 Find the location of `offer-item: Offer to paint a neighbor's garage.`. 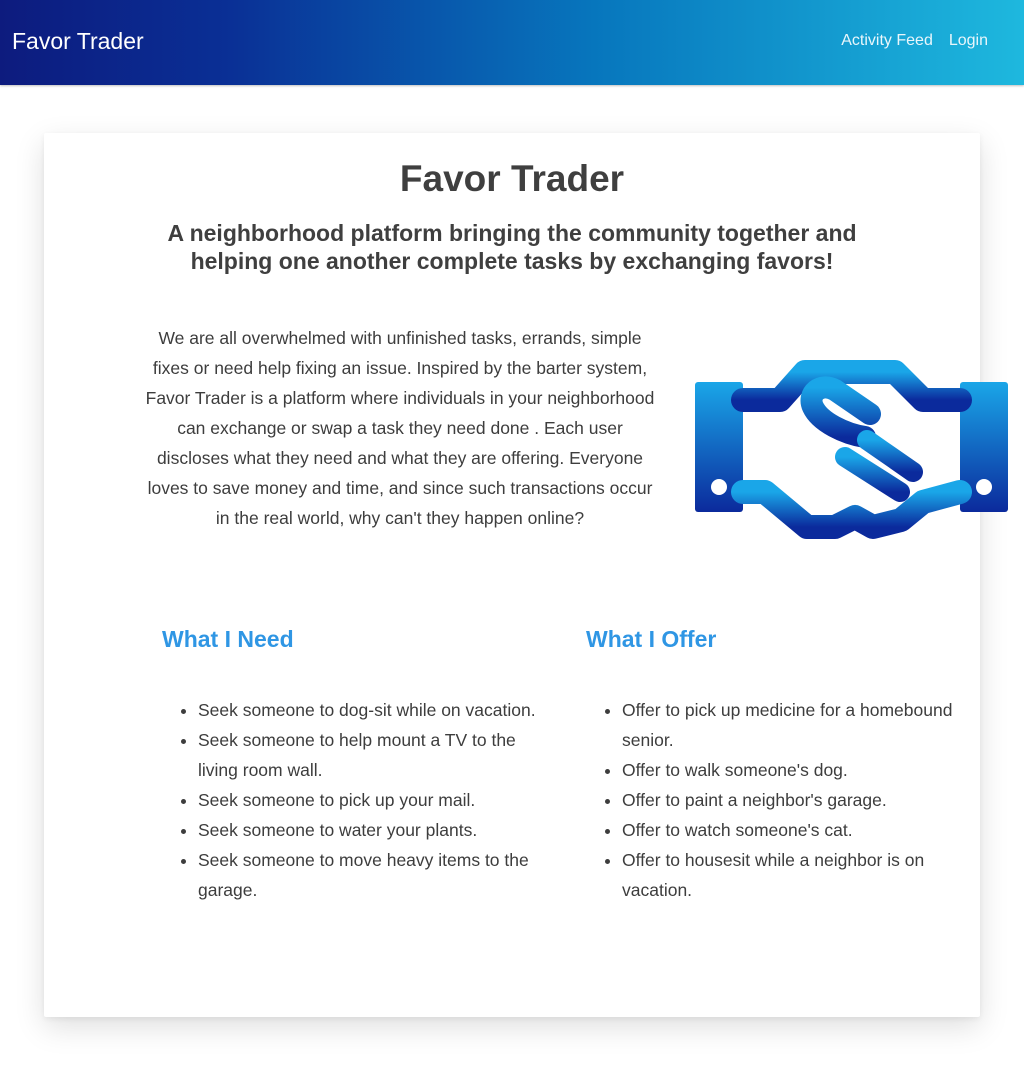

offer-item: Offer to paint a neighbor's garage. is located at coordinates (789, 800).